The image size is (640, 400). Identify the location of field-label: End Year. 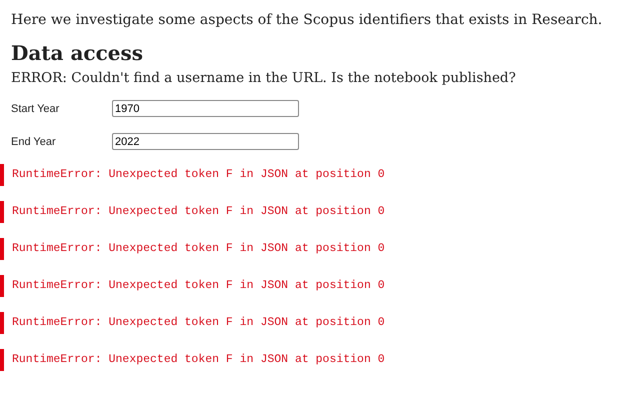
(34, 142).